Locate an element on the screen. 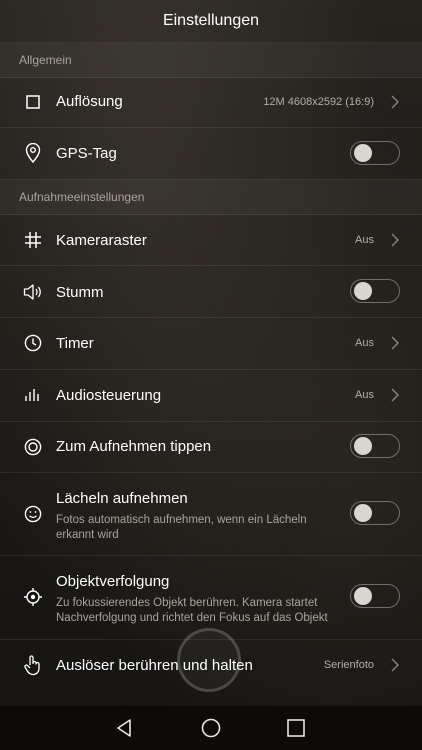 This screenshot has height=750, width=422. gps-tag-toggle is located at coordinates (375, 153).